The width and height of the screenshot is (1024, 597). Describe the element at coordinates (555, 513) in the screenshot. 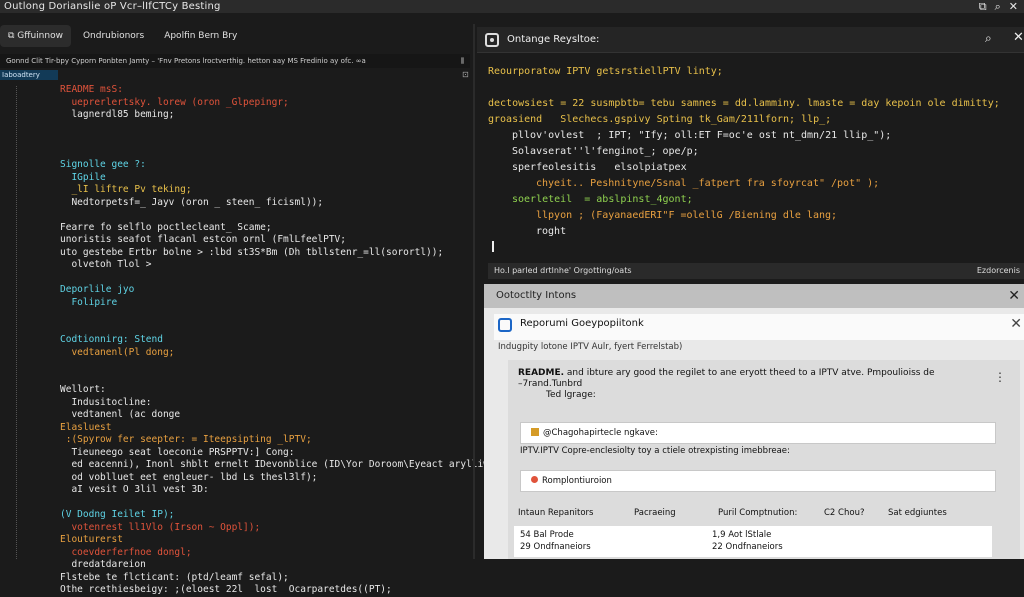

I see `table-column-header: Intaun Repanitors` at that location.